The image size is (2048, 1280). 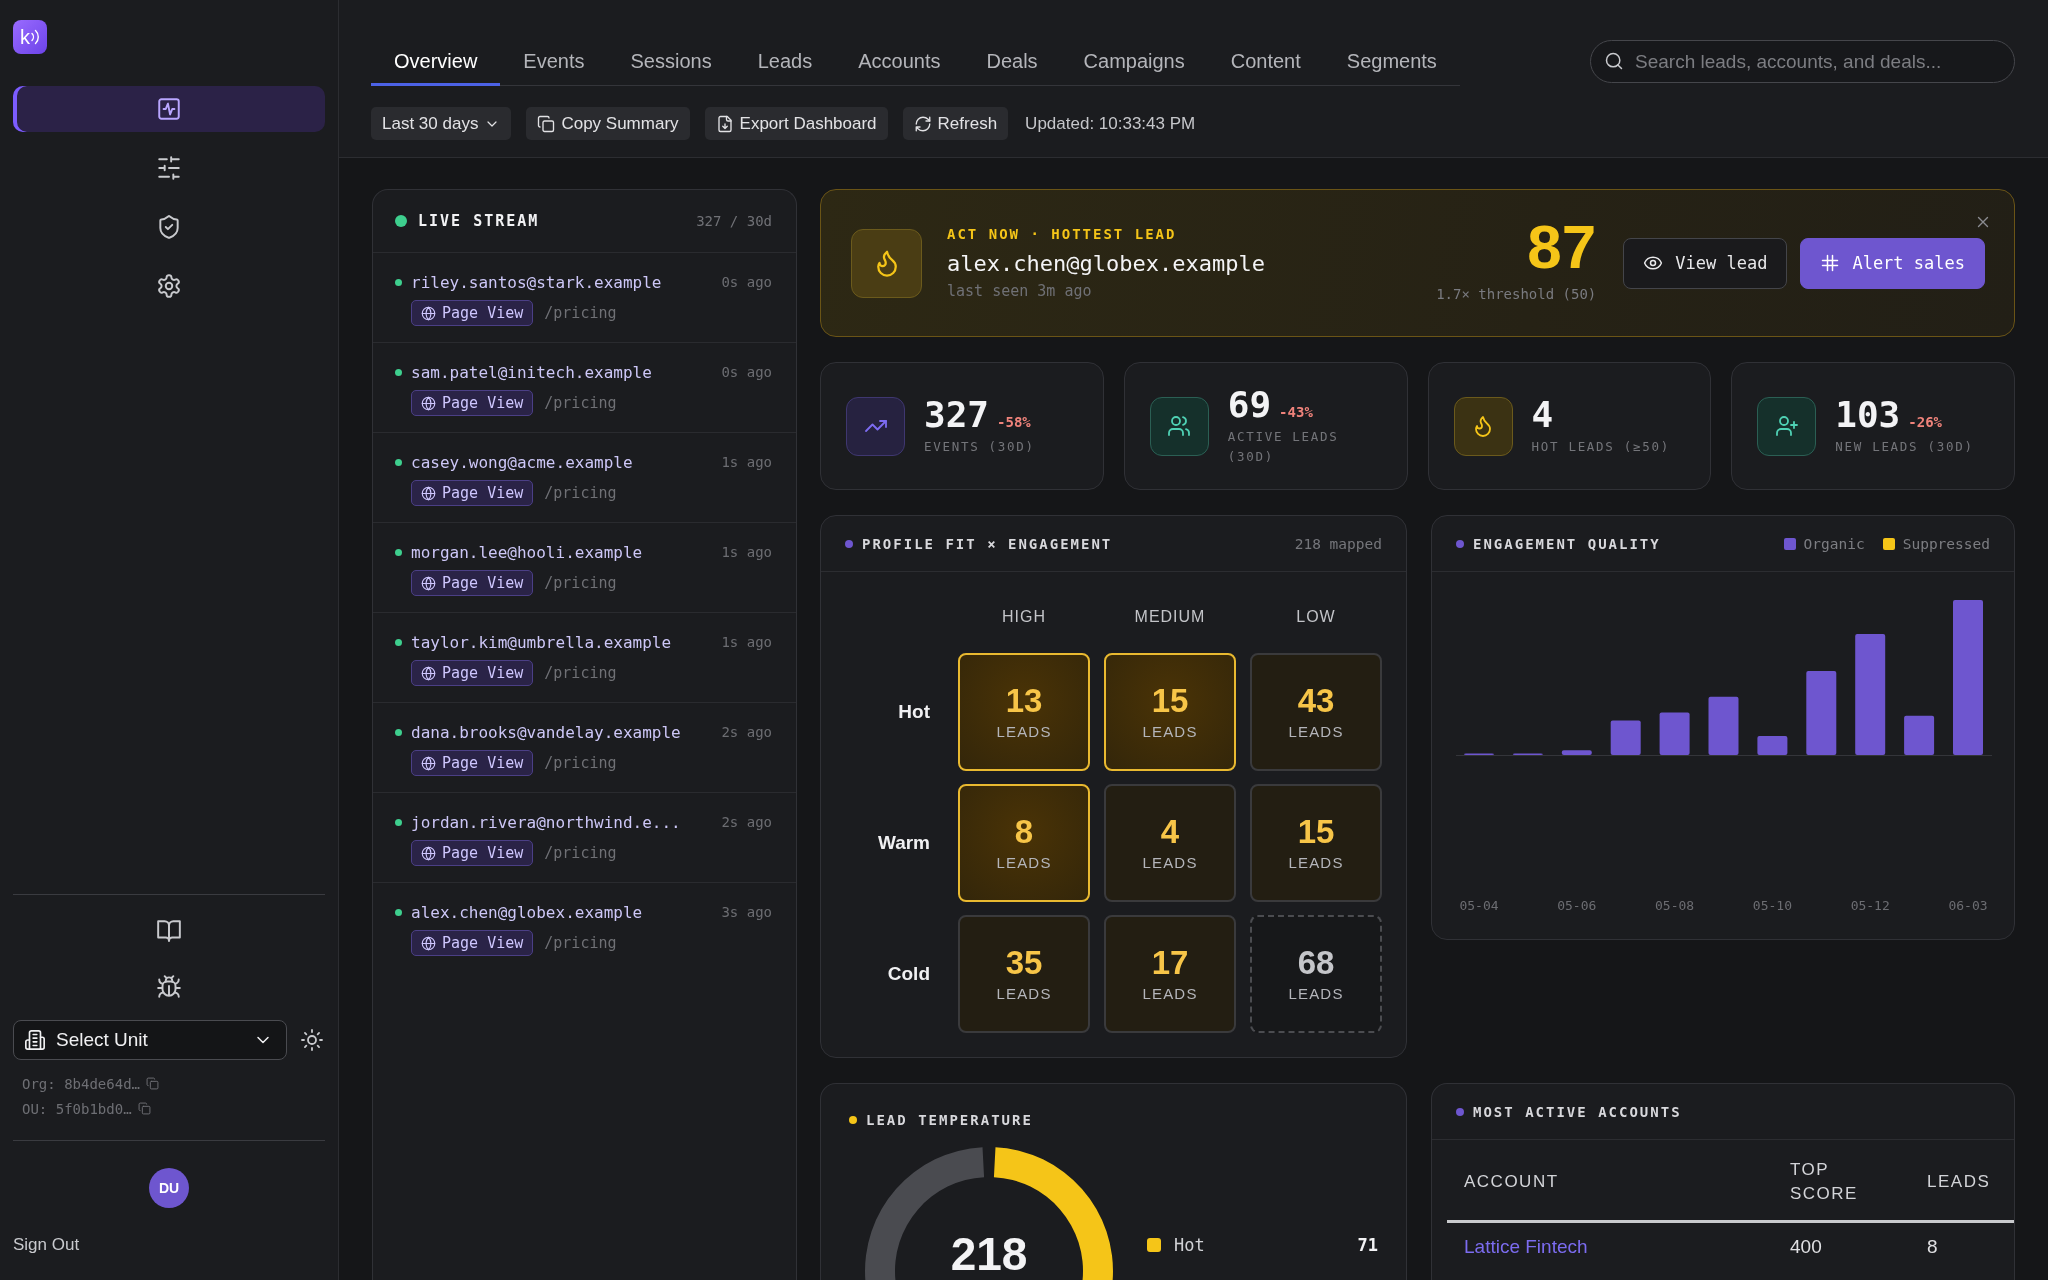 I want to click on lead-count: 68, so click(x=1316, y=963).